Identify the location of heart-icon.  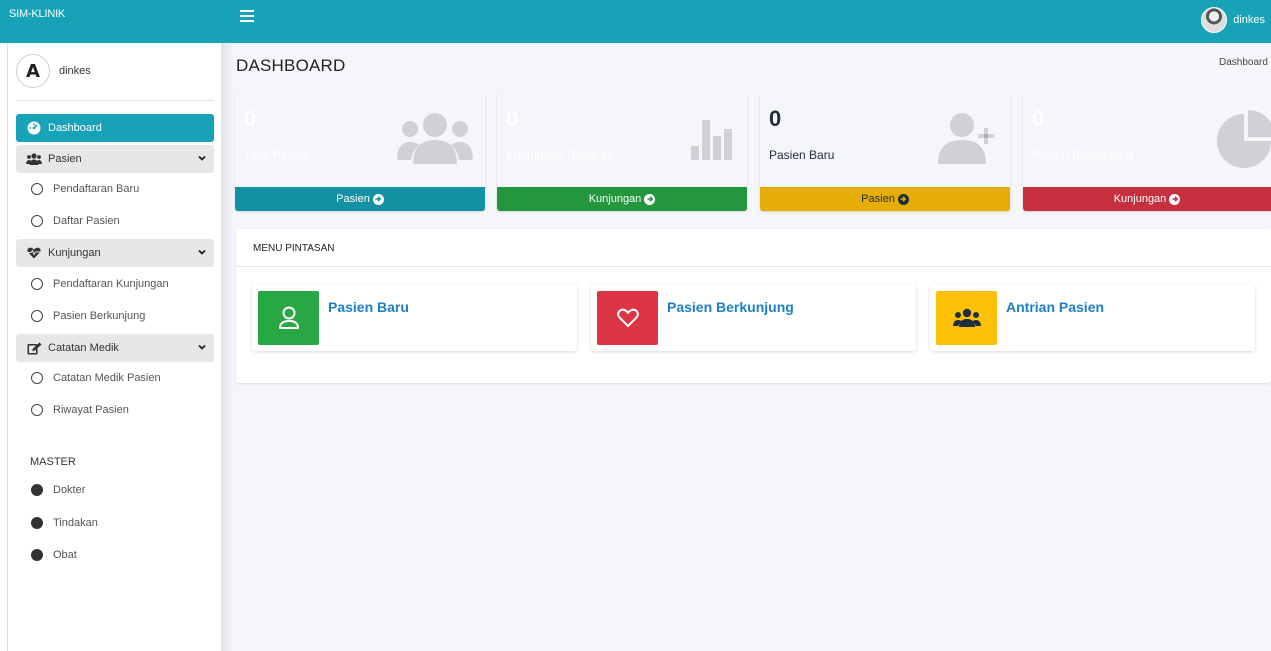
(627, 317).